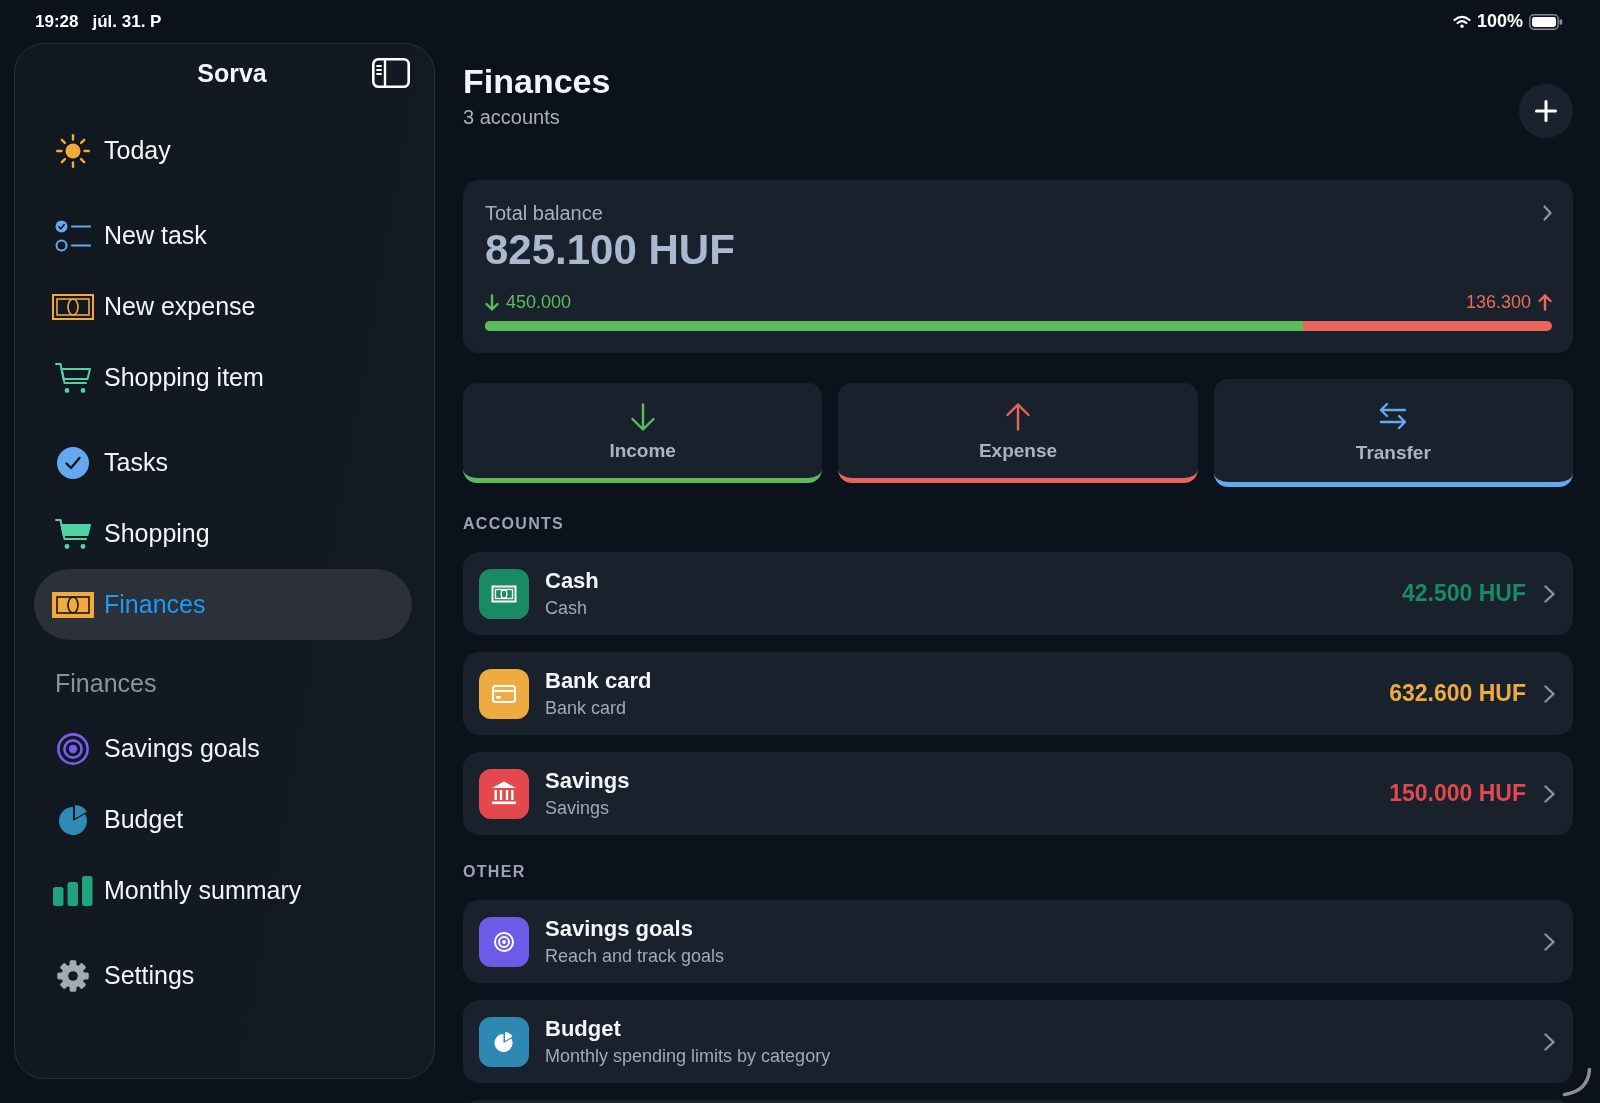 Image resolution: width=1600 pixels, height=1103 pixels. Describe the element at coordinates (223, 975) in the screenshot. I see `nav-item: Settings` at that location.